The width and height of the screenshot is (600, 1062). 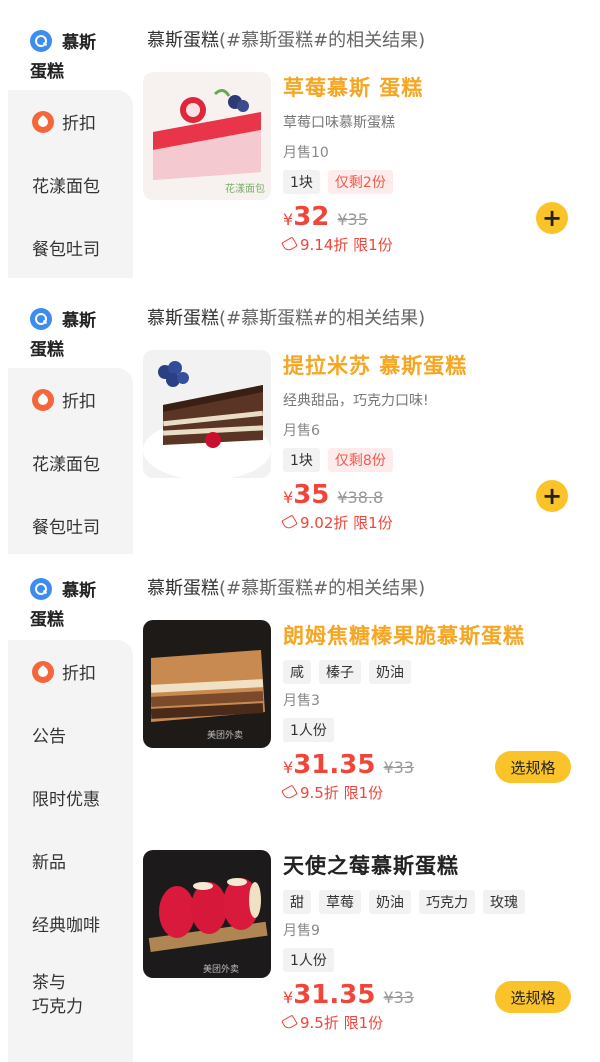 What do you see at coordinates (360, 182) in the screenshot?
I see `stock-tag: 仅剩2份` at bounding box center [360, 182].